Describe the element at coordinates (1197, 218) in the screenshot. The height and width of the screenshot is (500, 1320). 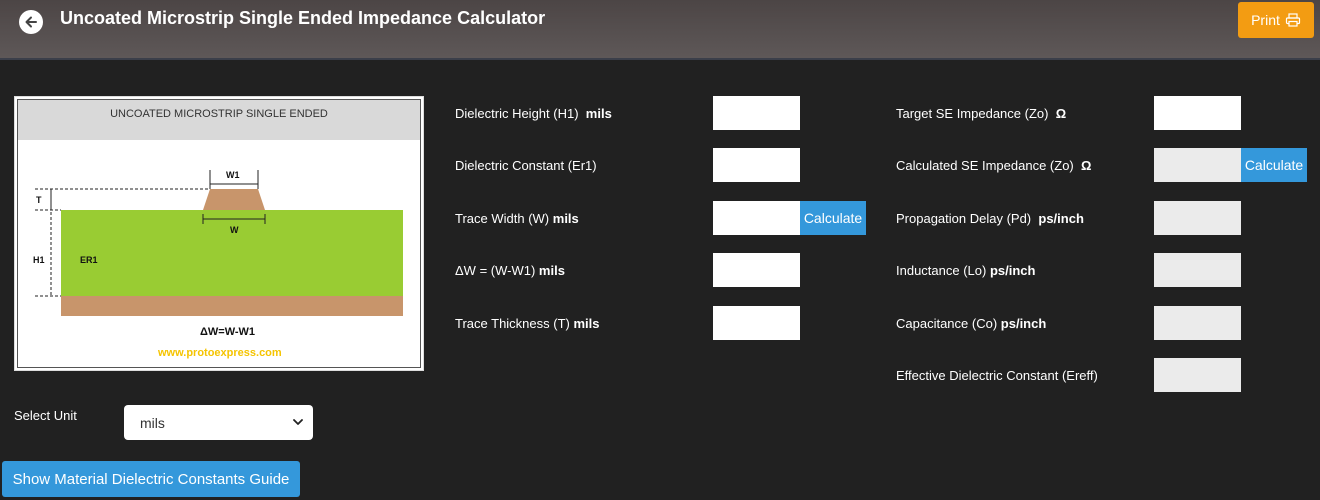
I see `propagation-delay-output` at that location.